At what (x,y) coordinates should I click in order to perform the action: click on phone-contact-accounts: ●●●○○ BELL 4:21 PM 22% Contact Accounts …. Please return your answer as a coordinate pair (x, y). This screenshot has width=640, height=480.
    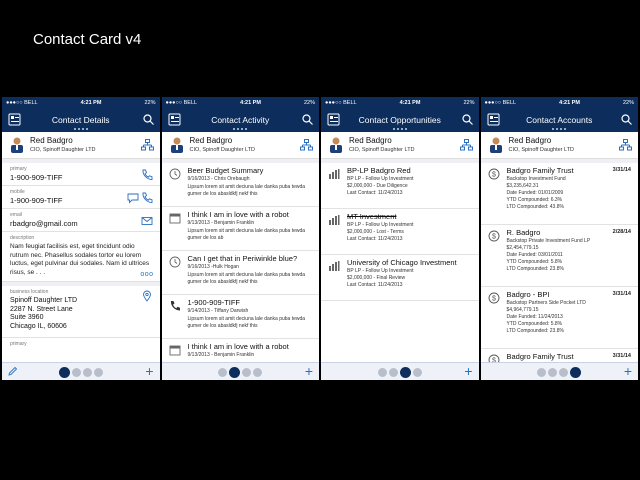
    Looking at the image, I should click on (559, 238).